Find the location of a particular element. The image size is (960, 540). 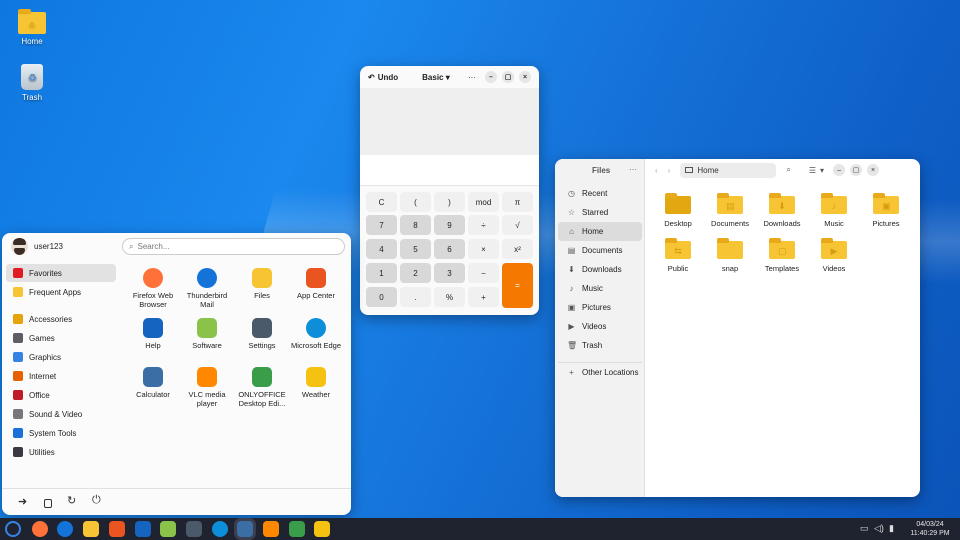

back-icon: ‹ is located at coordinates (656, 170).